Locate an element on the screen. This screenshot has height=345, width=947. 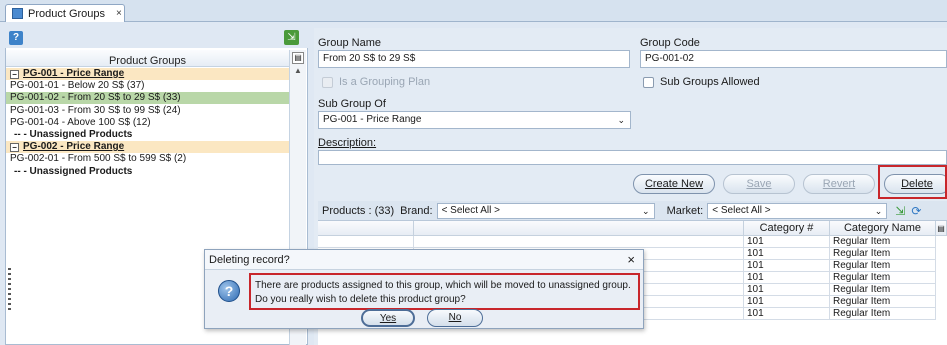
tree-row-label: PG-001-01 - Below 20 S$ (37) is located at coordinates (77, 86).